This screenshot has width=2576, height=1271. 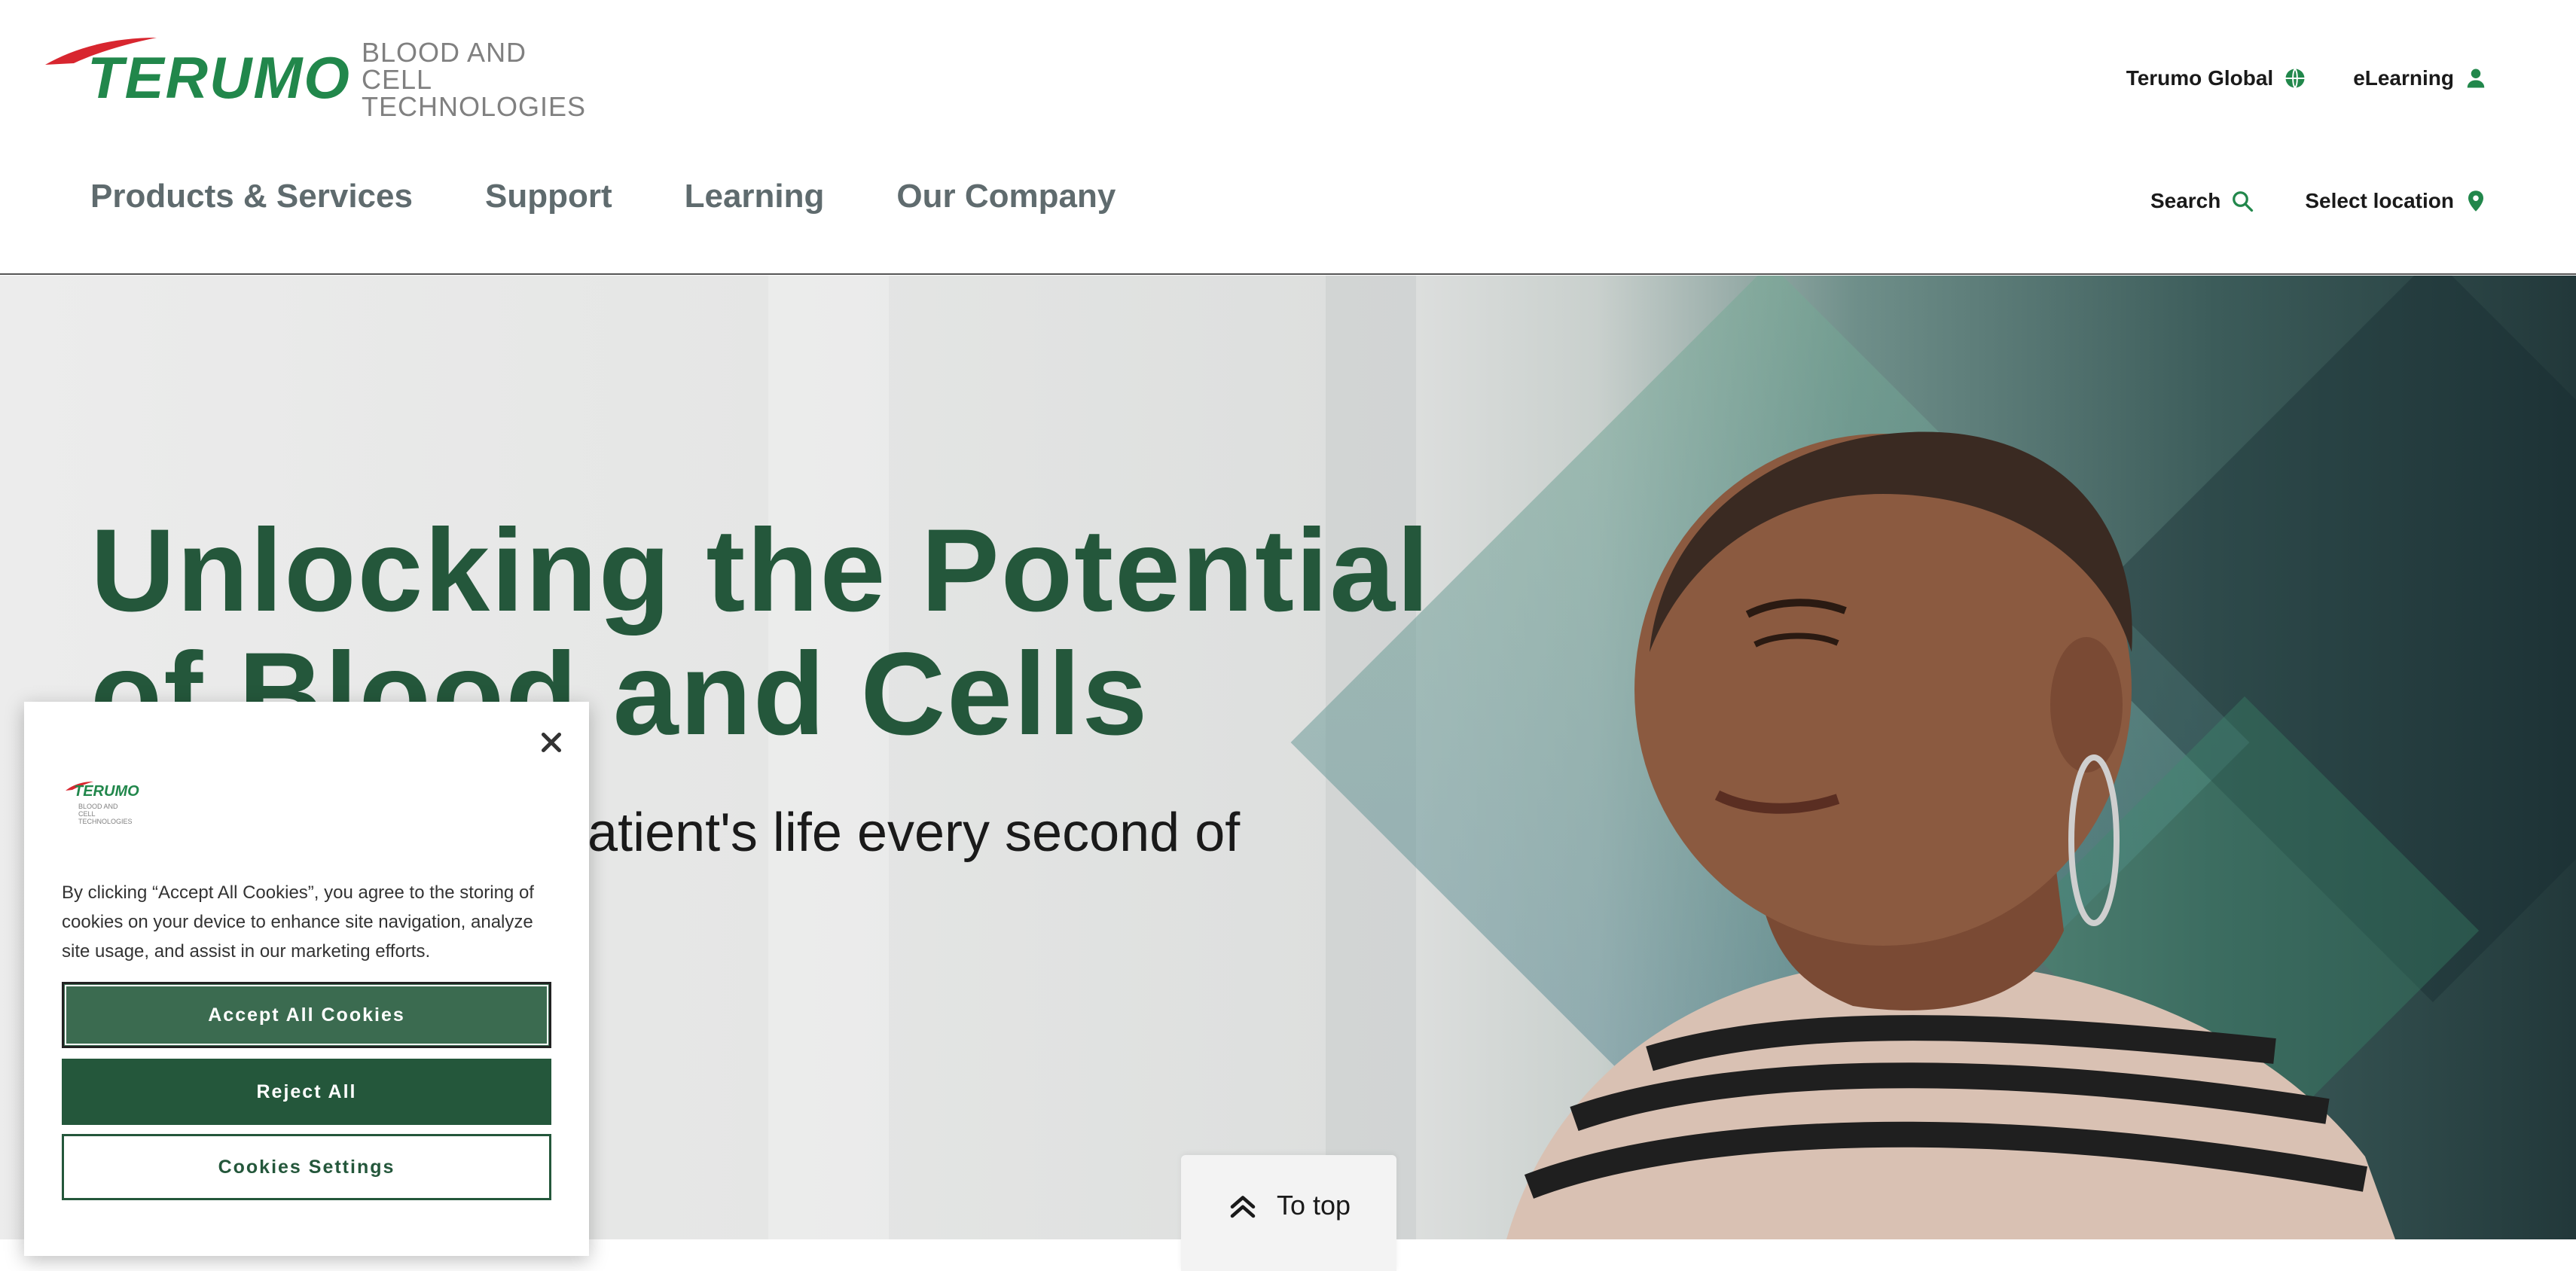 I want to click on to-top-label: To top, so click(x=1314, y=1205).